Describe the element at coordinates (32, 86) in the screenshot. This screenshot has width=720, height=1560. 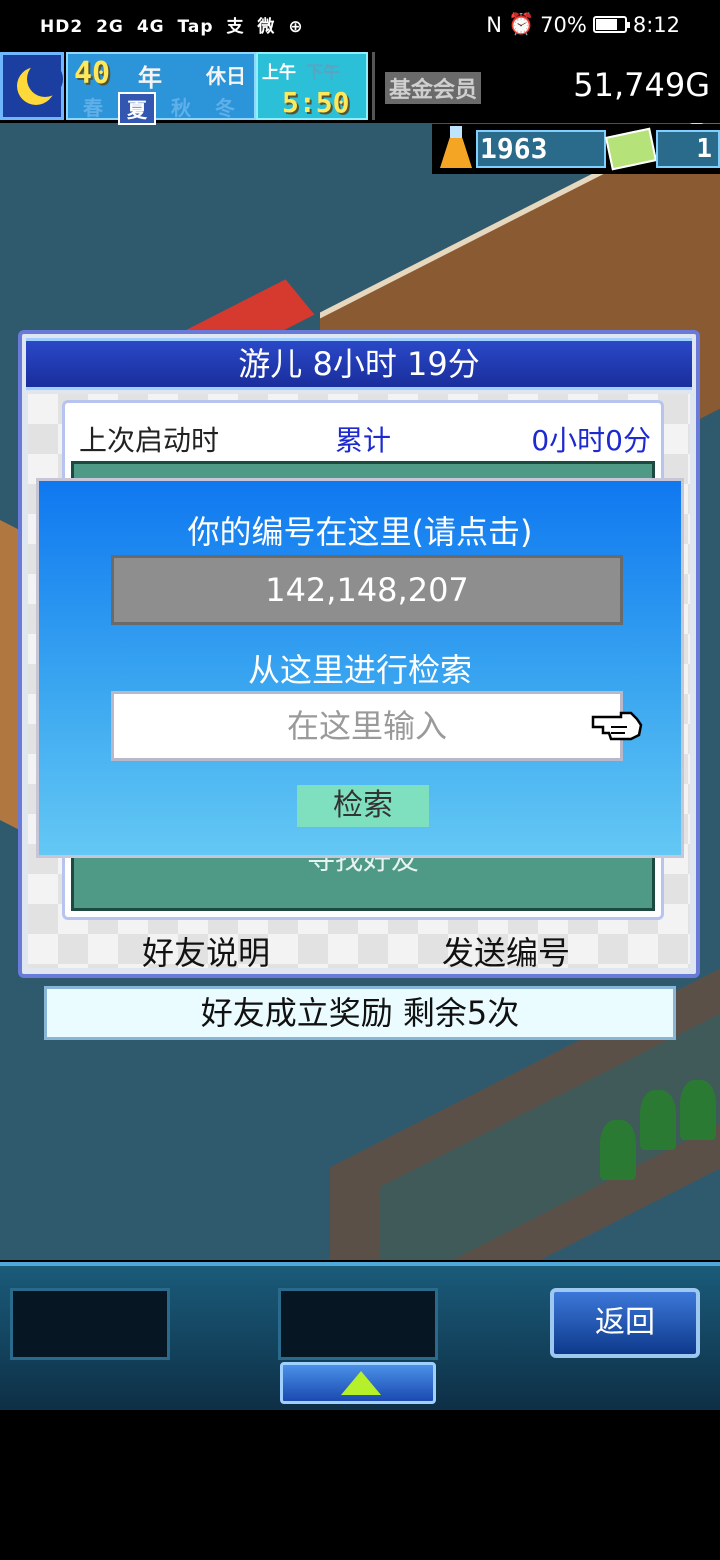
I see `moon-icon` at that location.